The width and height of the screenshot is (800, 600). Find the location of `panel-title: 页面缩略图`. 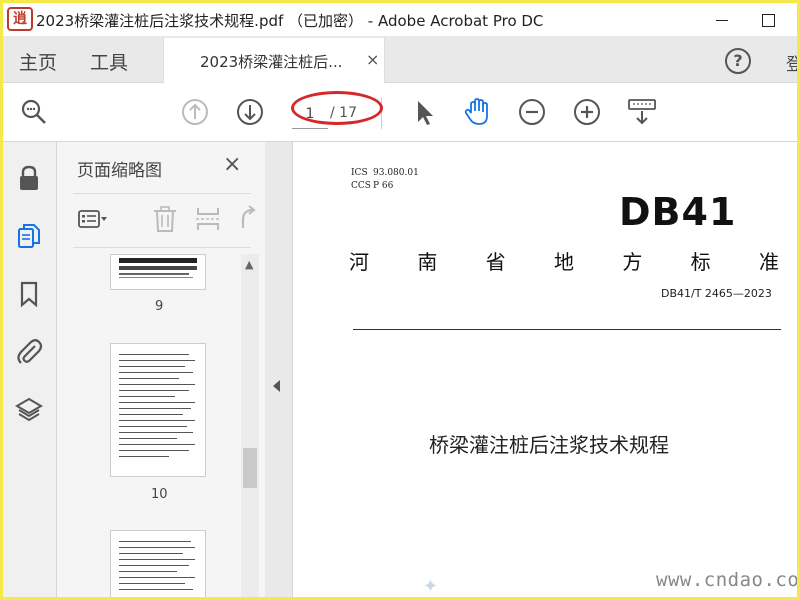

panel-title: 页面缩略图 is located at coordinates (119, 171).